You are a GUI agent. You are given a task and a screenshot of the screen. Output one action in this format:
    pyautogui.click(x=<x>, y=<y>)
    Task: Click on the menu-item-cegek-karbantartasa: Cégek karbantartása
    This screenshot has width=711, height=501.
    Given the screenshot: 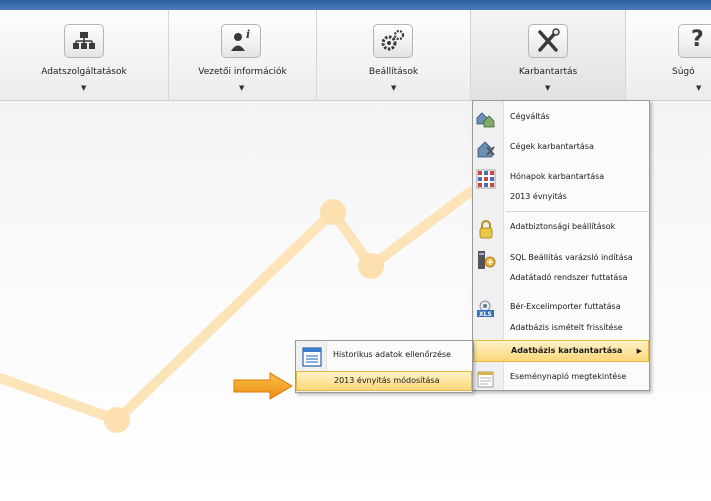 What is the action you would take?
    pyautogui.click(x=561, y=148)
    